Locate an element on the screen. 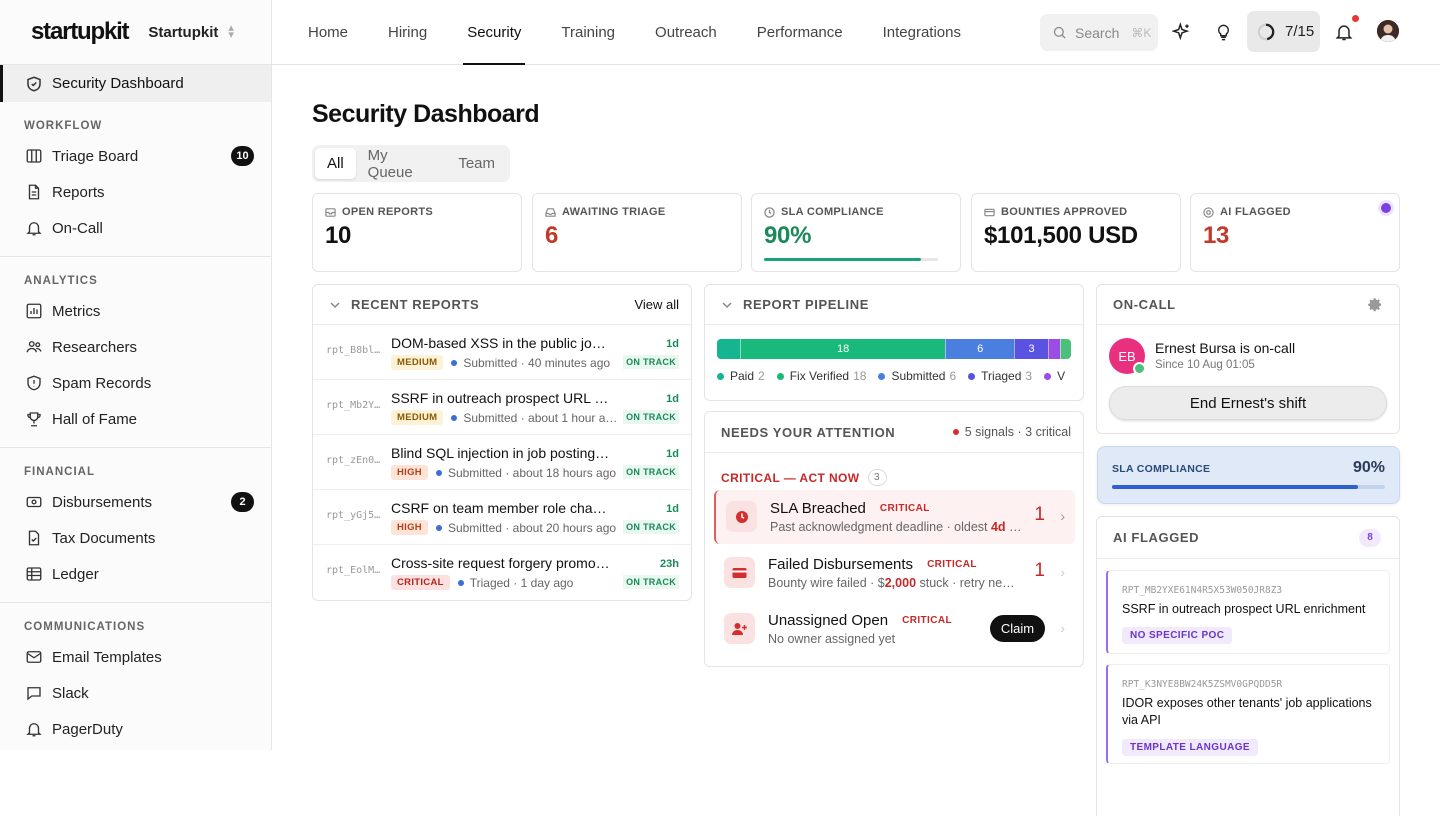 This screenshot has height=816, width=1440. startupkit-logo: startupkit is located at coordinates (79, 32).